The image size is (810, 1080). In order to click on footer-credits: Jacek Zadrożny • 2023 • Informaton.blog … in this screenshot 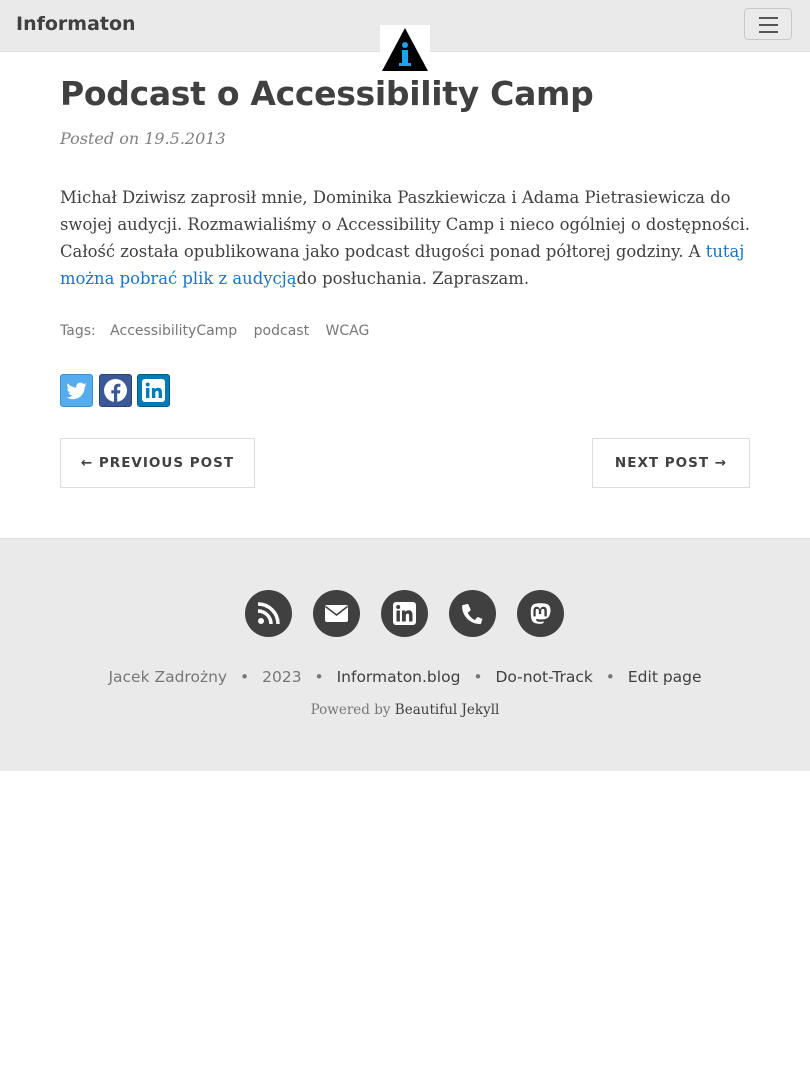, I will do `click(405, 677)`.